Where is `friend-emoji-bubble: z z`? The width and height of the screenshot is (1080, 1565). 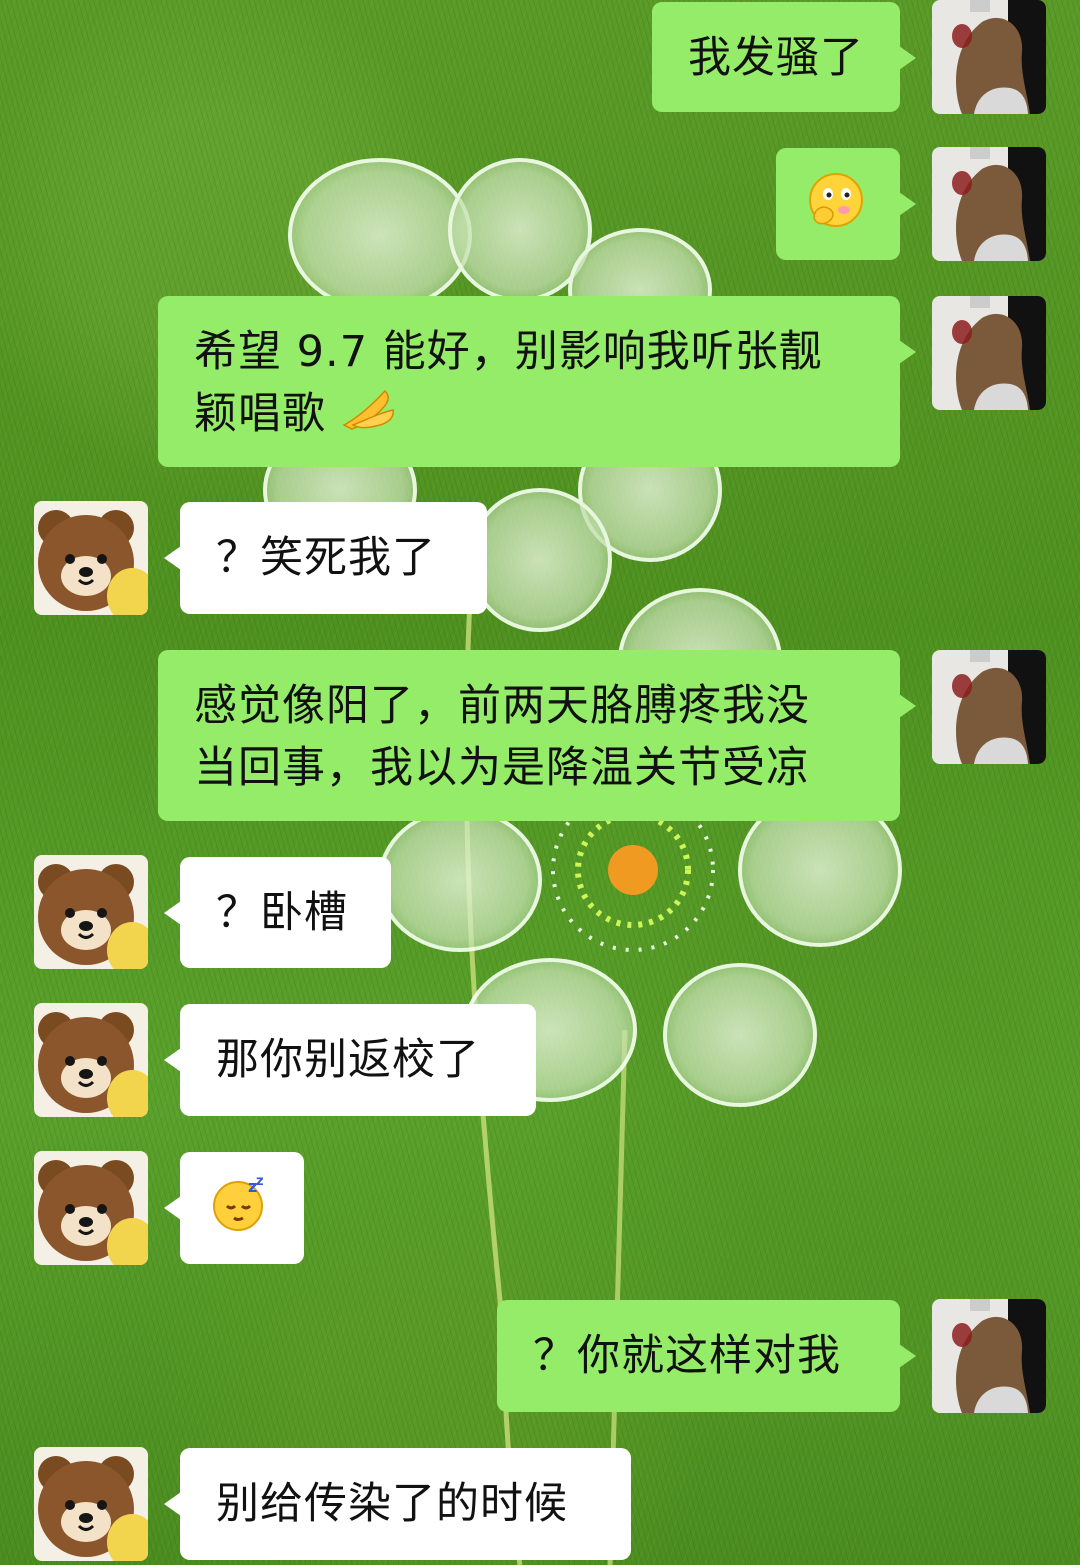 friend-emoji-bubble: z z is located at coordinates (234, 1208).